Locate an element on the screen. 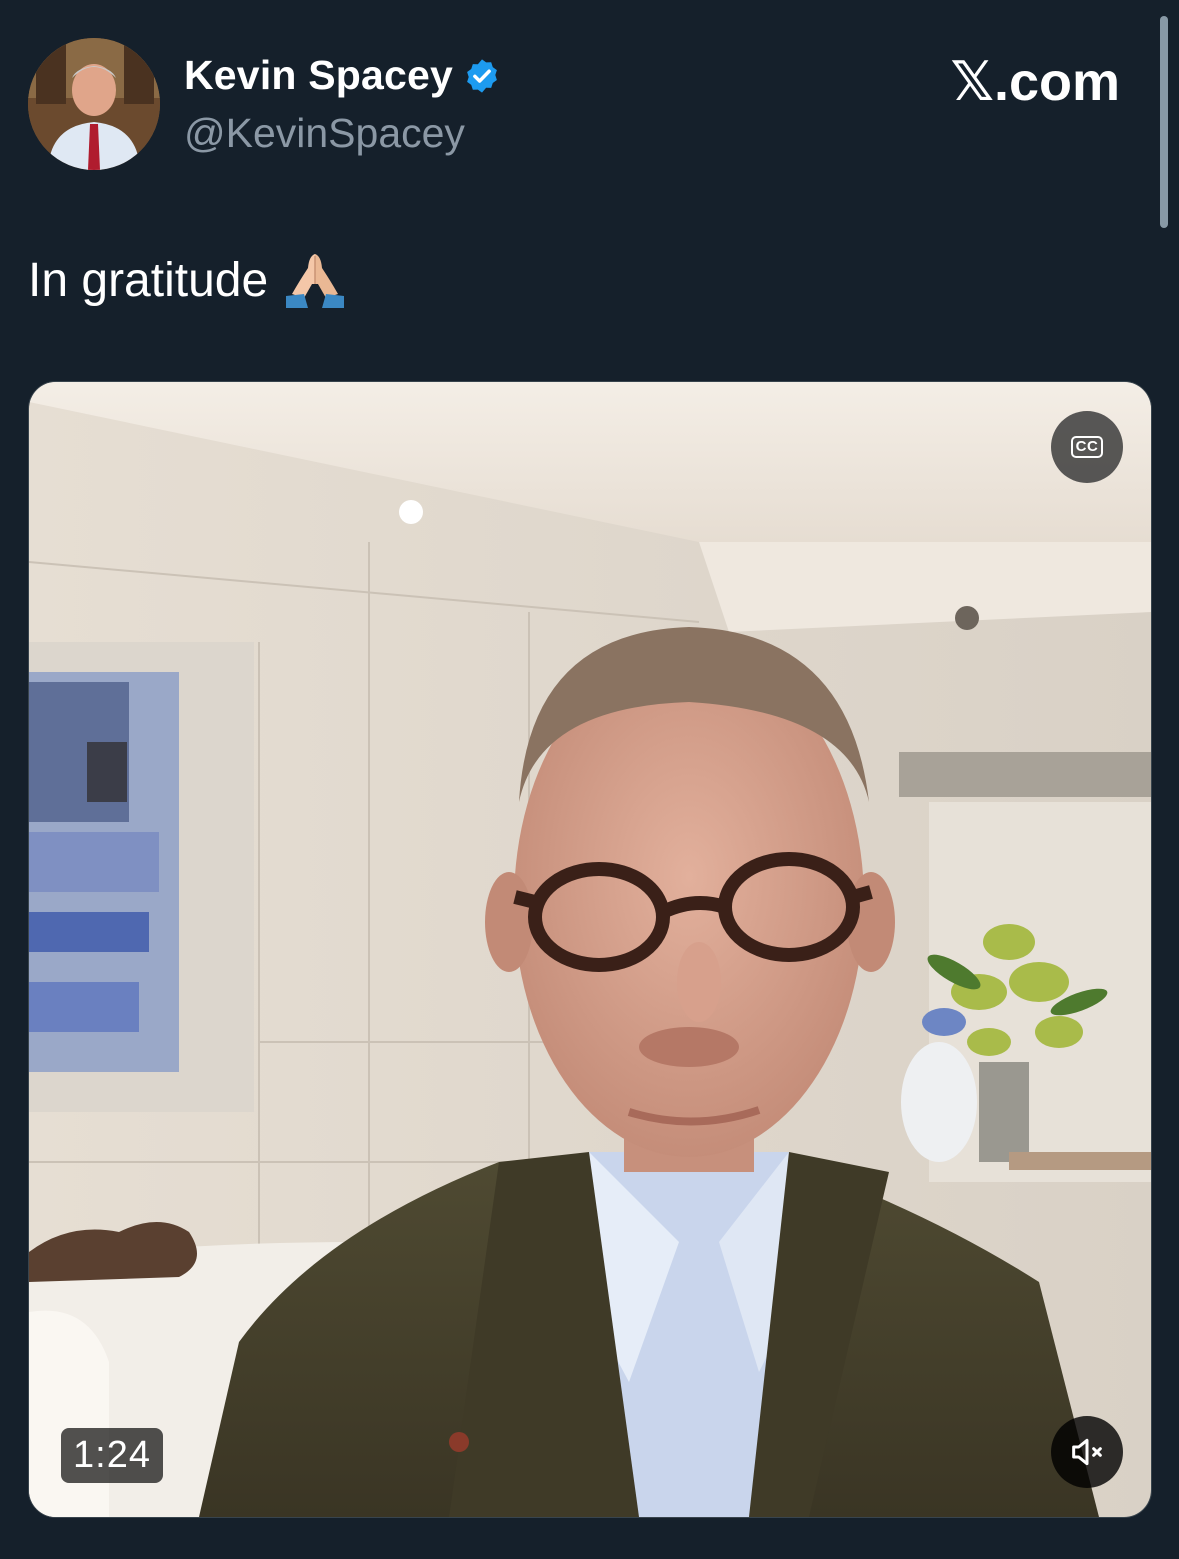 The height and width of the screenshot is (1559, 1179). video-duration: 1:24 is located at coordinates (112, 1455).